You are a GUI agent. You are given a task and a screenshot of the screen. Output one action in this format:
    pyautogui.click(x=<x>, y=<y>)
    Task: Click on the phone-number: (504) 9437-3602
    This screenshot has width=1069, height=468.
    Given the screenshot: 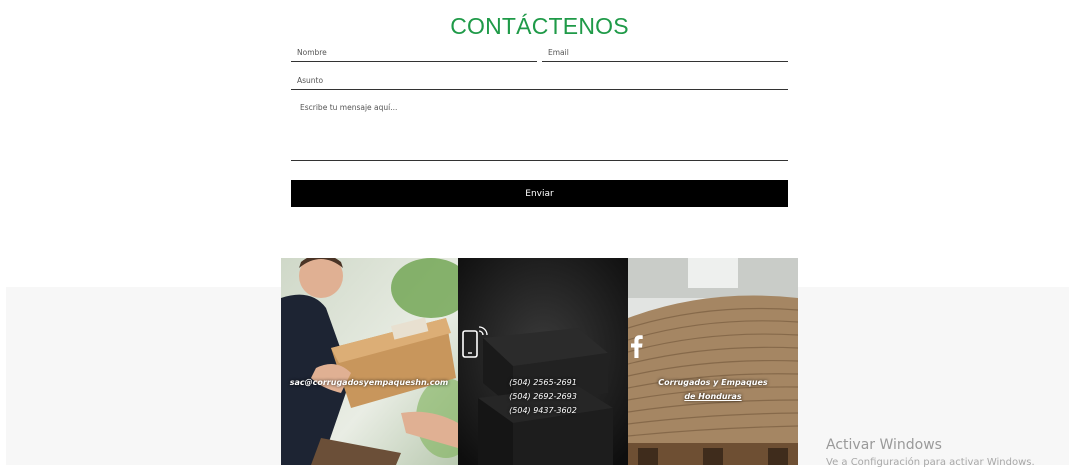 What is the action you would take?
    pyautogui.click(x=543, y=411)
    